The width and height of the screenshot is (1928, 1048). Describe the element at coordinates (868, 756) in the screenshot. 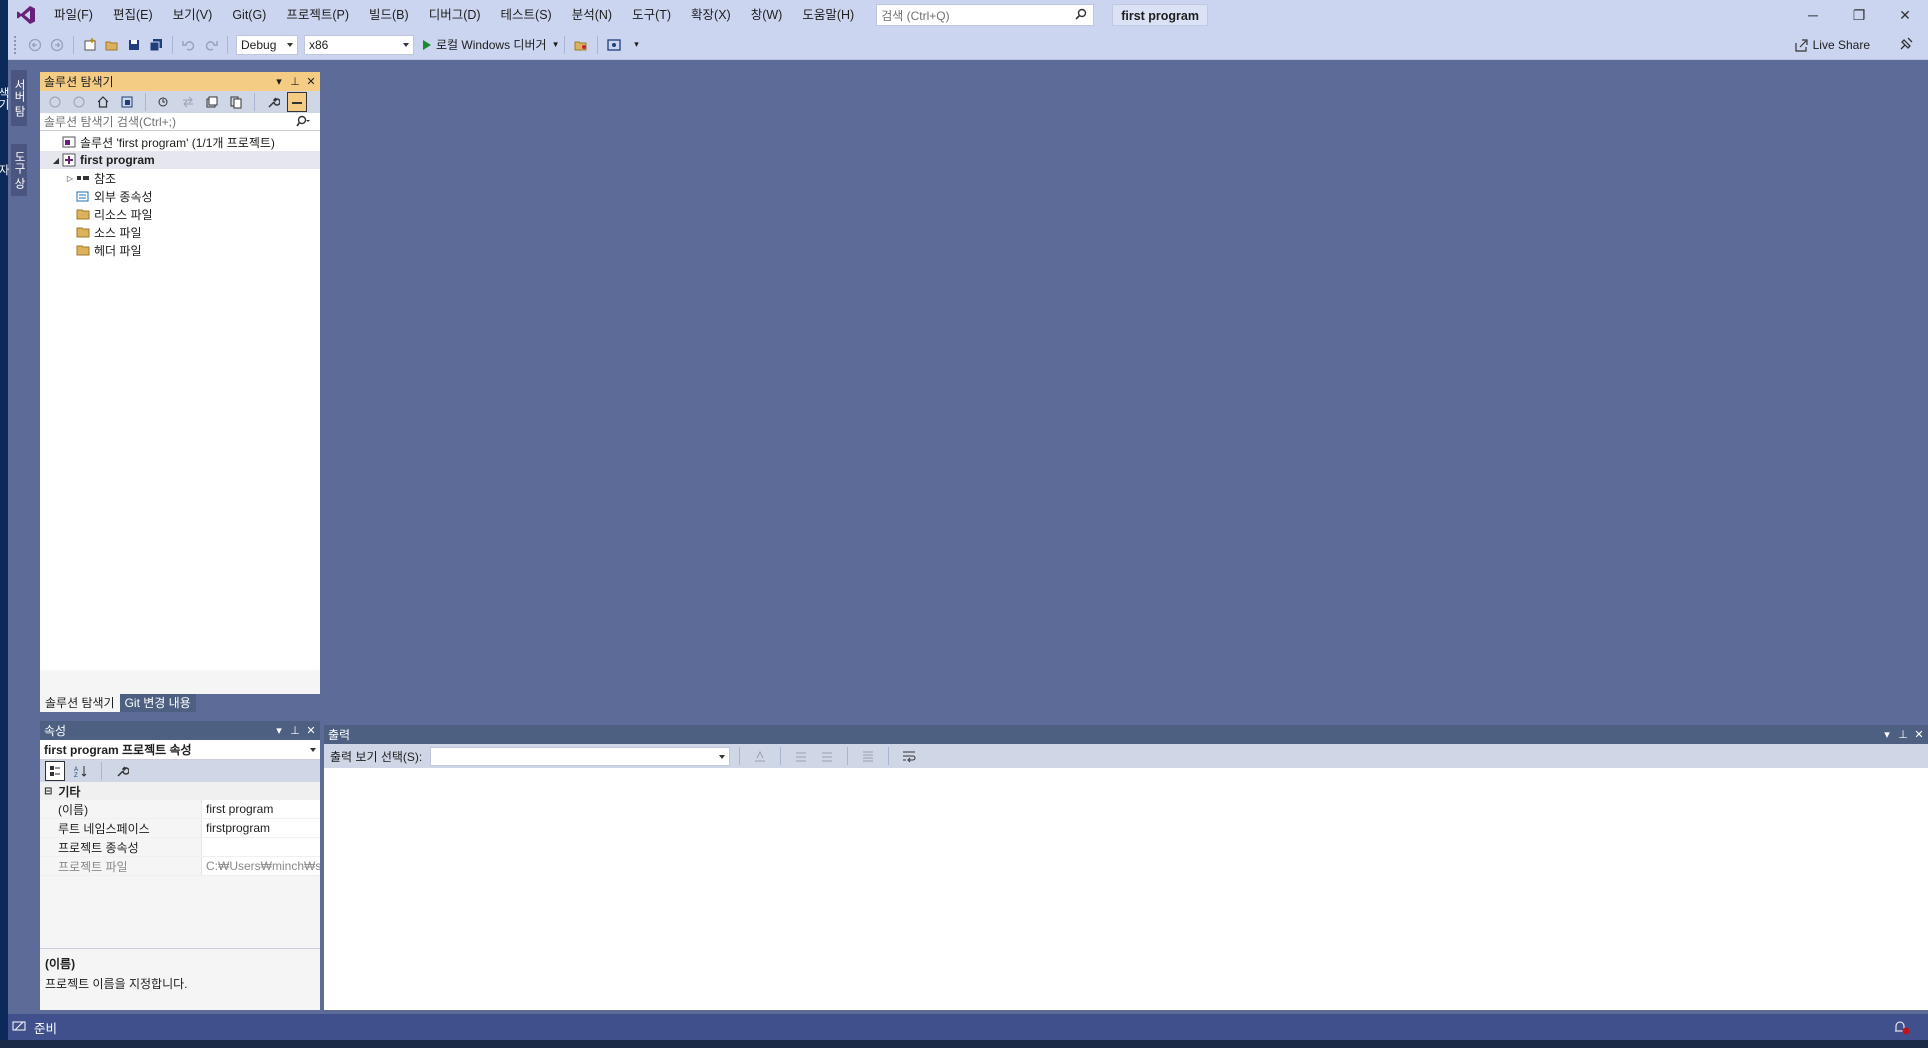

I see `clear-all-icon` at that location.